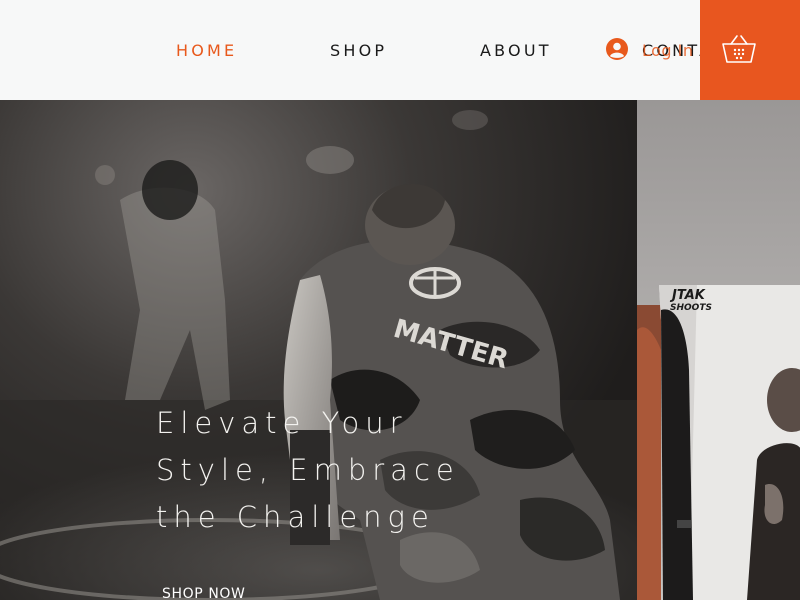  What do you see at coordinates (617, 49) in the screenshot?
I see `user-avatar-icon` at bounding box center [617, 49].